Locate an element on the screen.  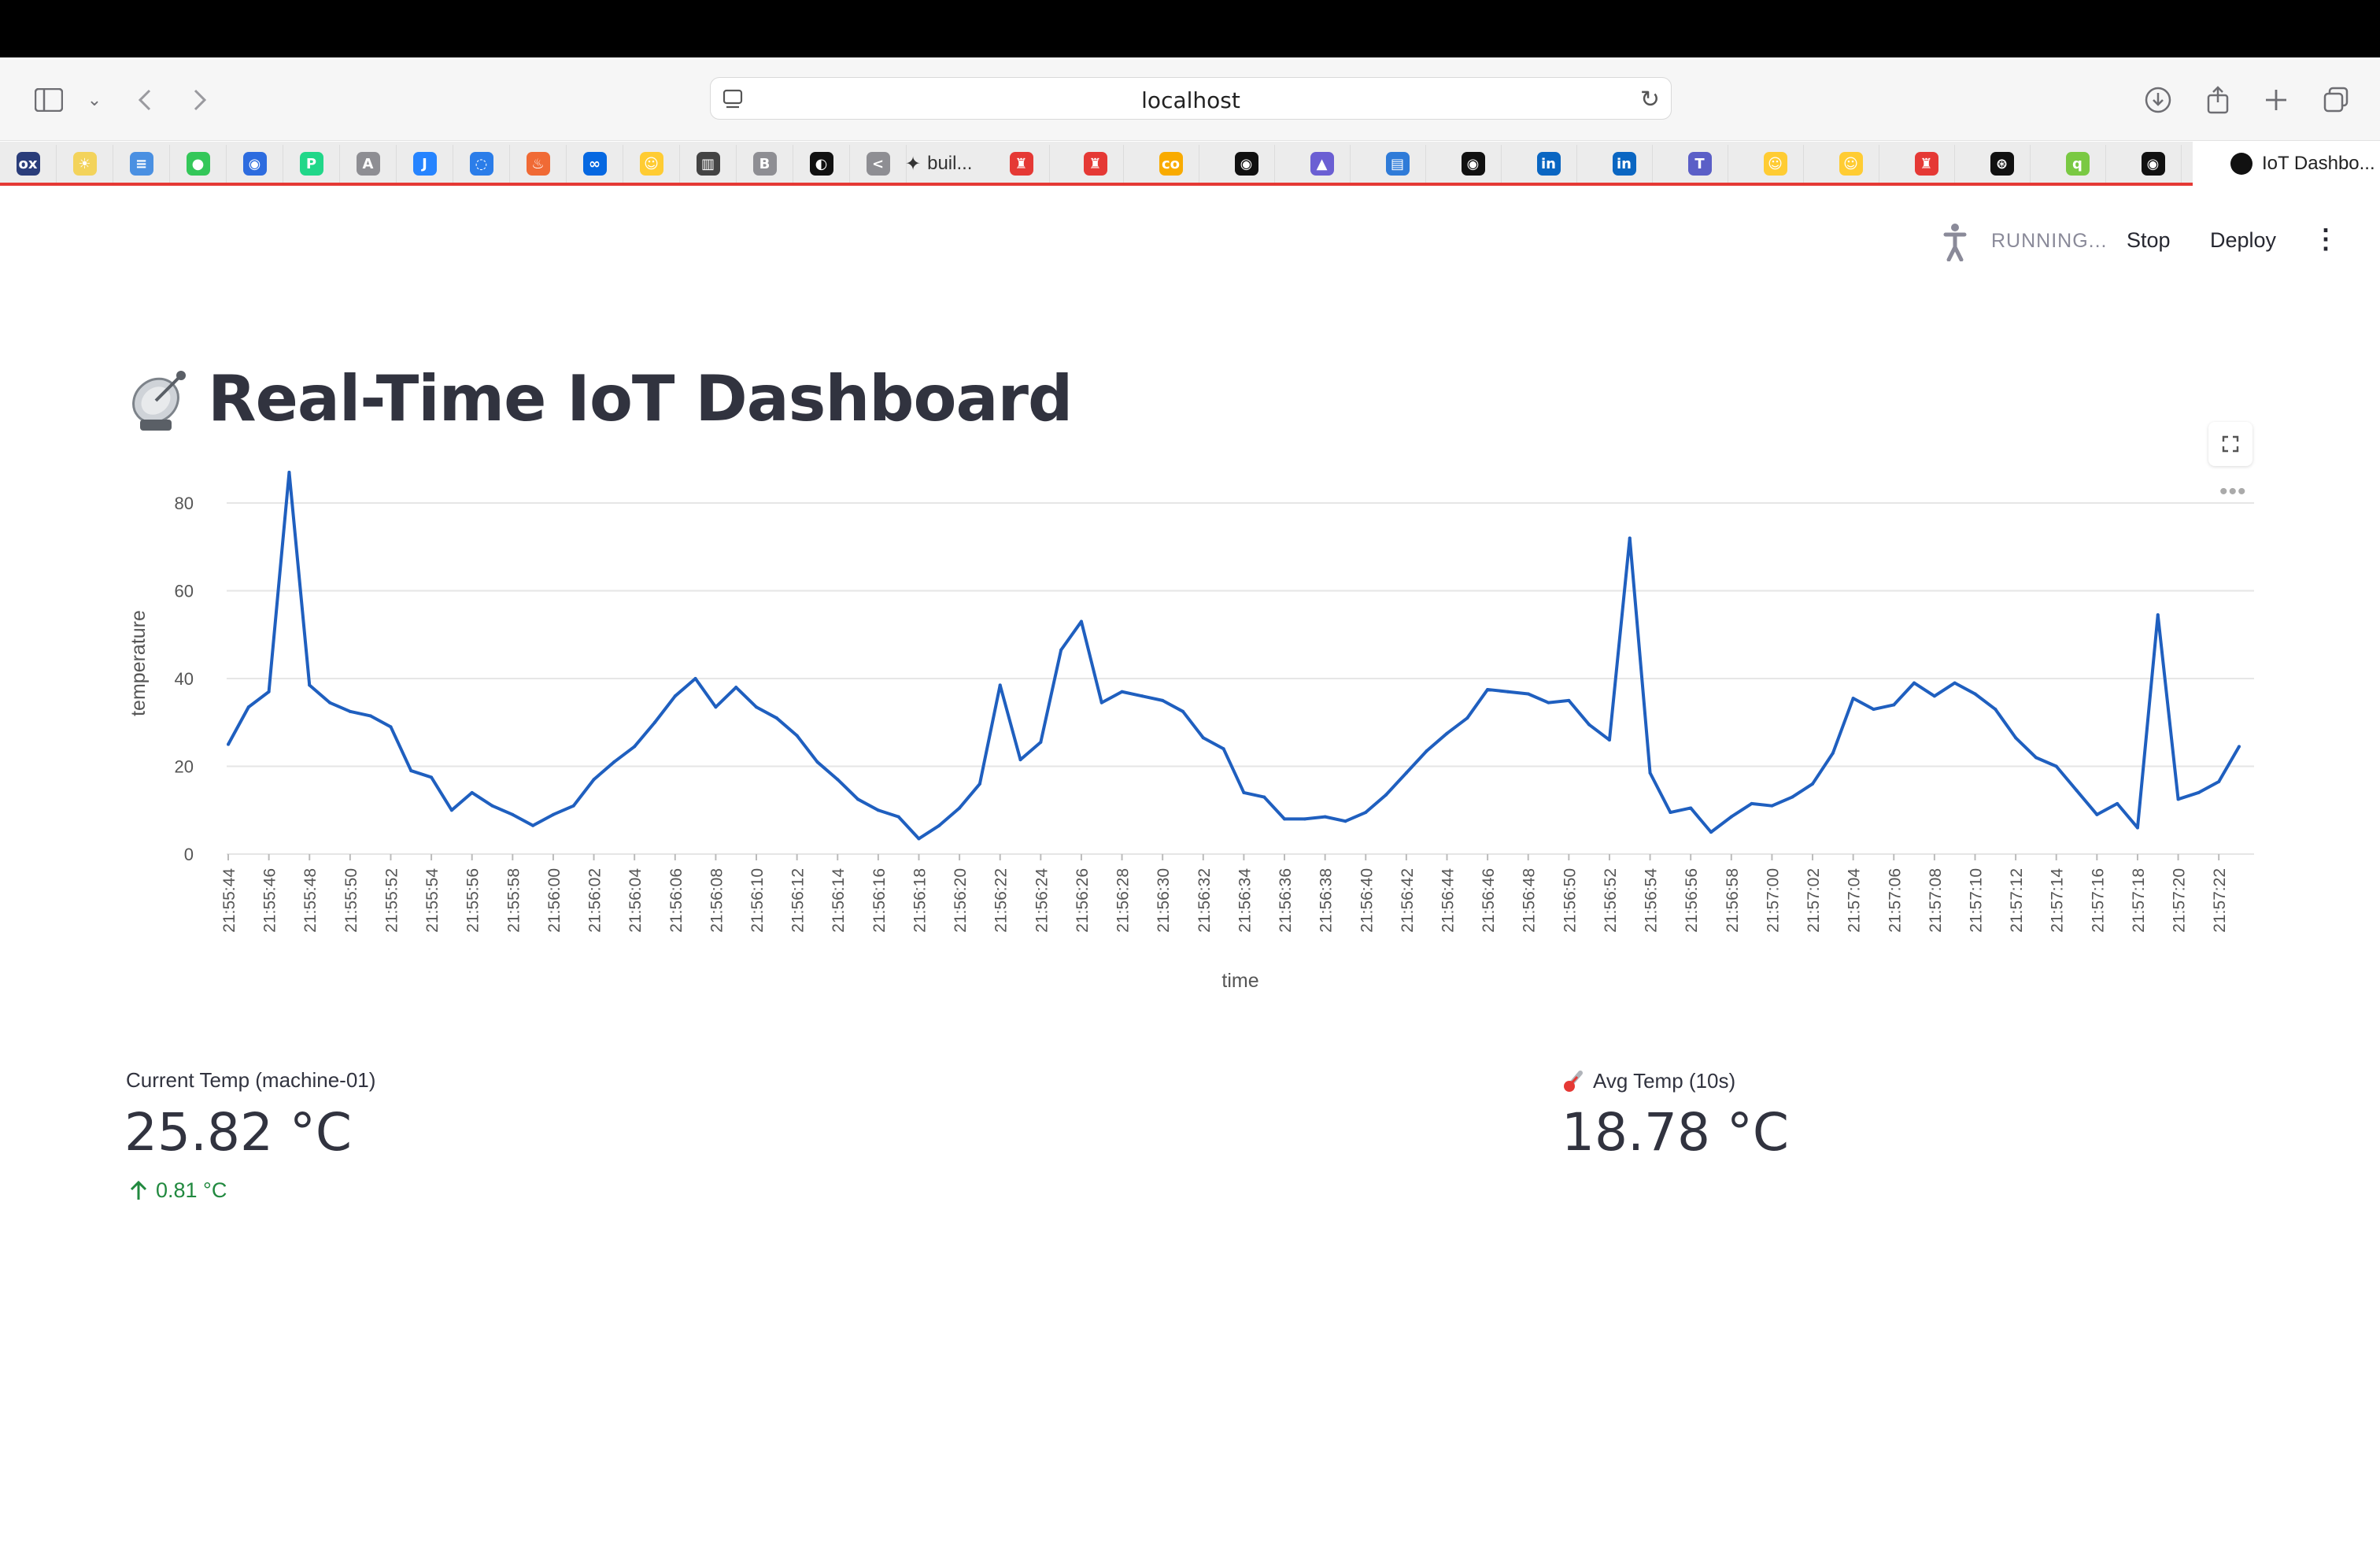
x-tick-label: 21:56:36 is located at coordinates (1286, 900).